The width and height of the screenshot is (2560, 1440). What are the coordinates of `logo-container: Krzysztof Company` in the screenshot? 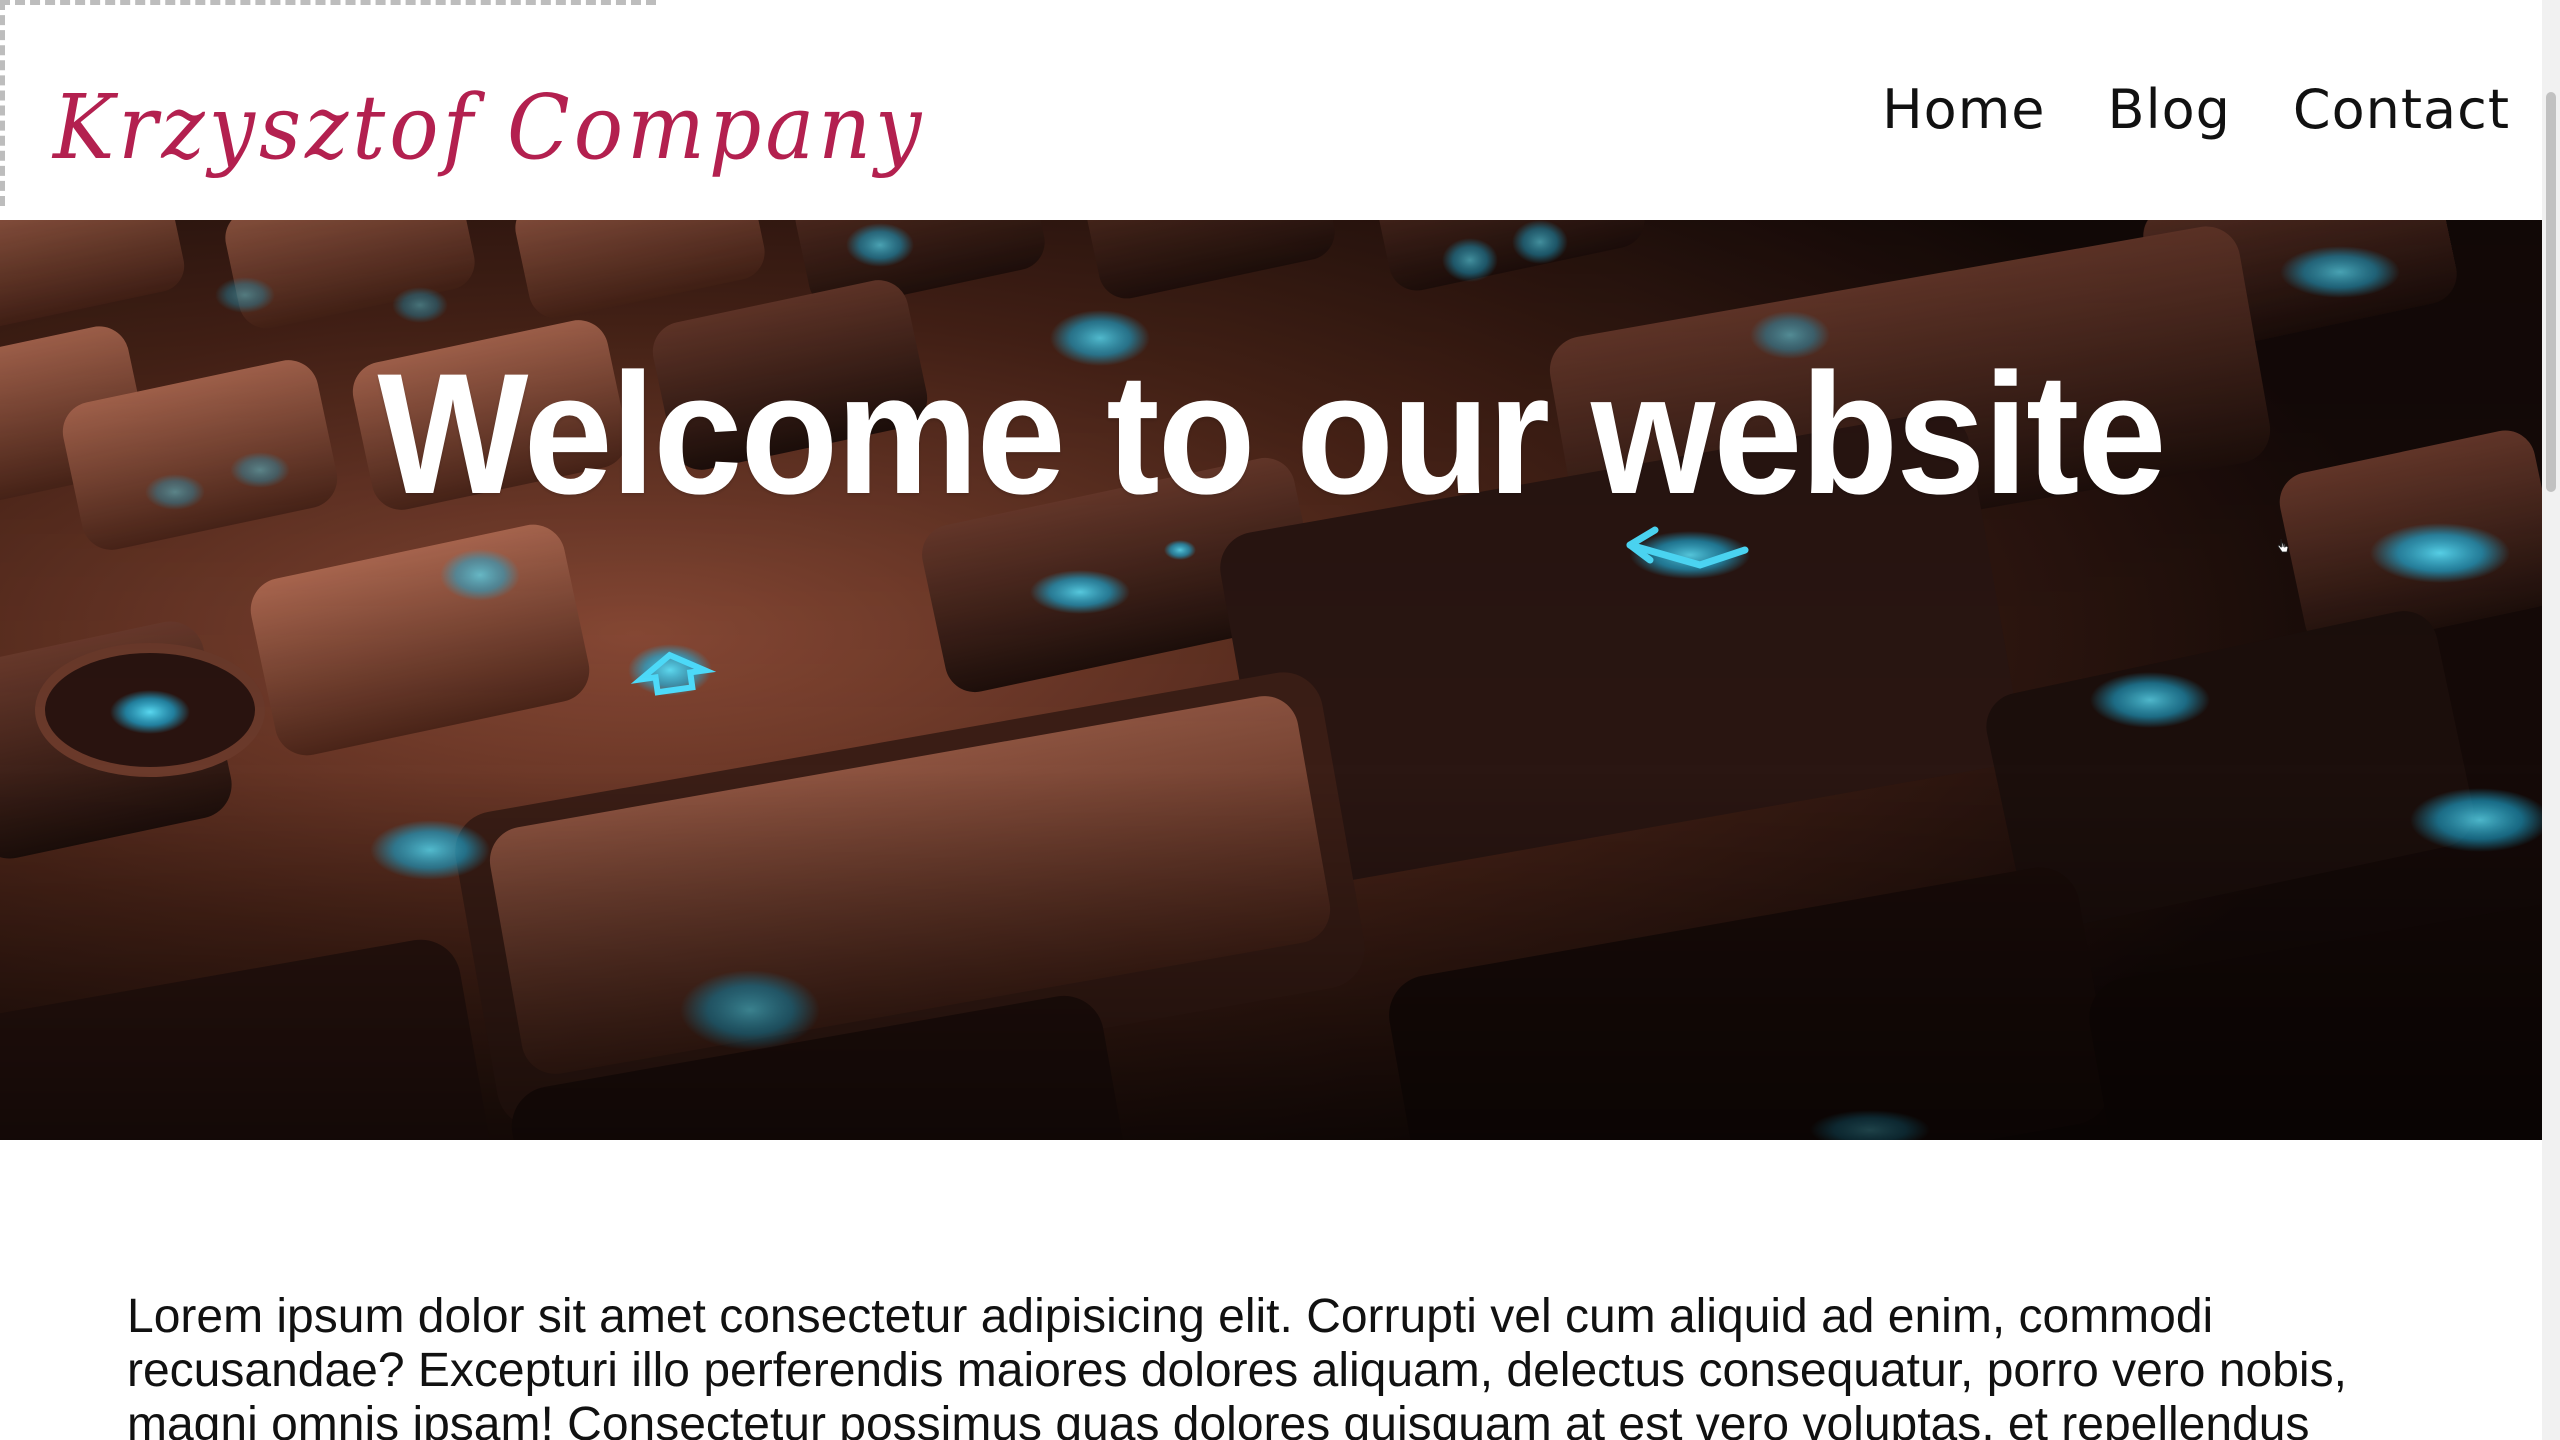 It's located at (460, 103).